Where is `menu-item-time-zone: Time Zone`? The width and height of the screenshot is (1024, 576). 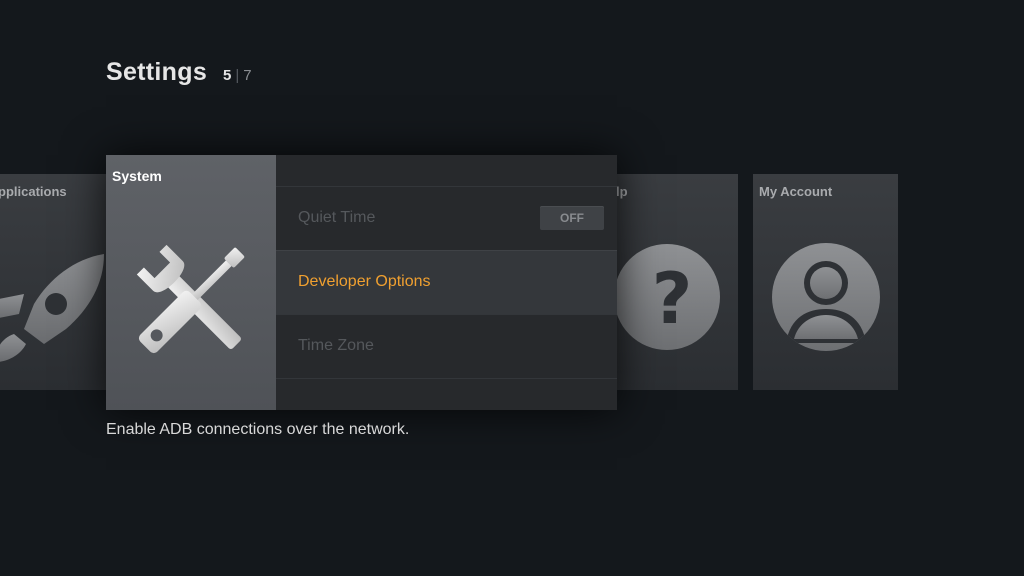 menu-item-time-zone: Time Zone is located at coordinates (446, 346).